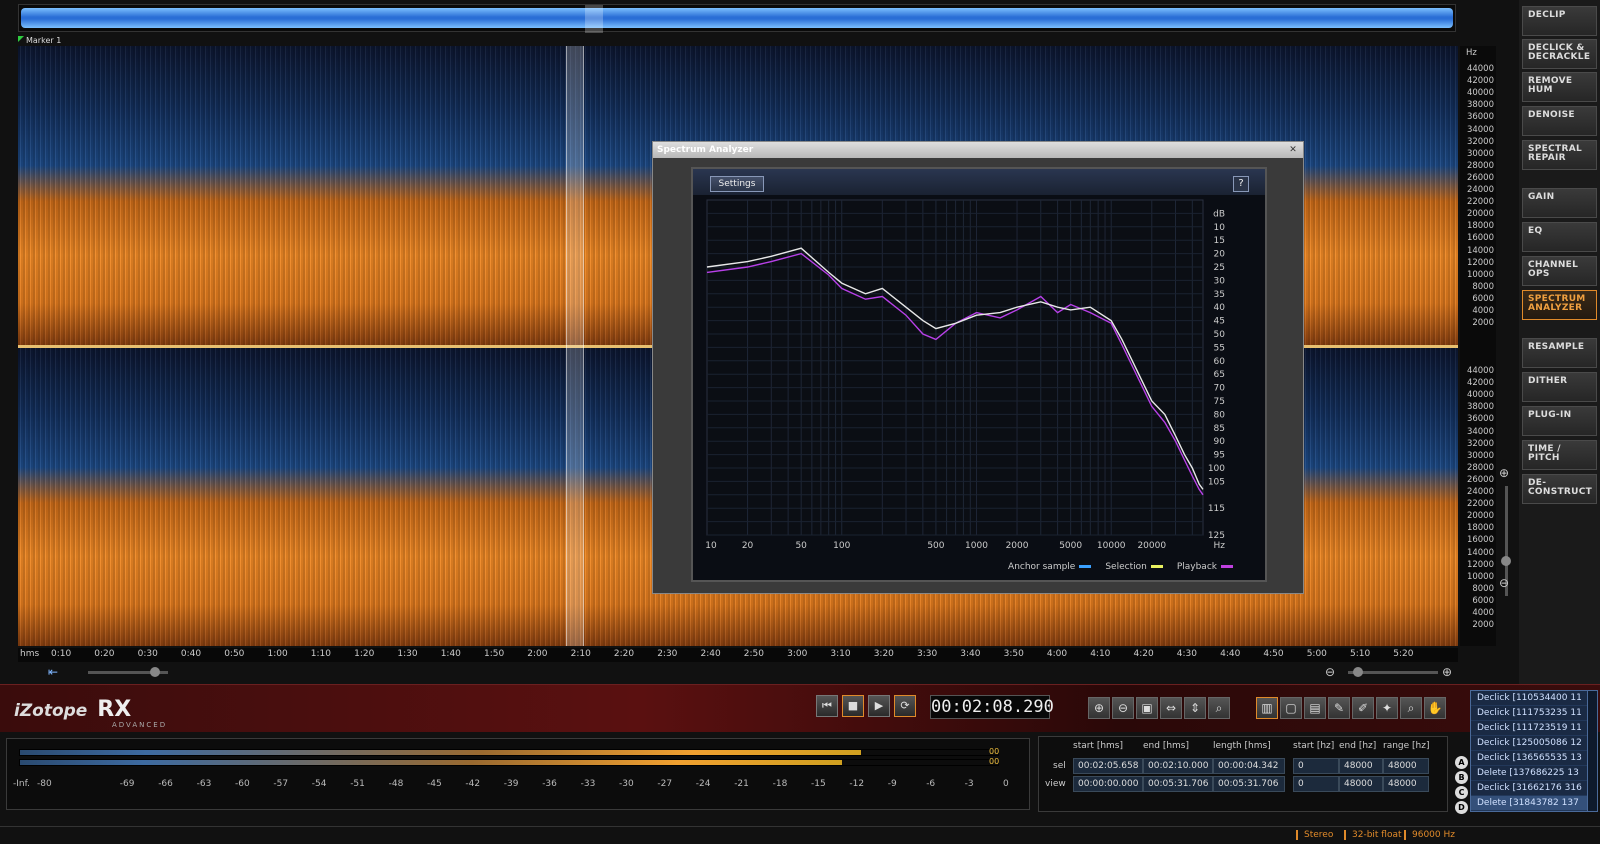 Image resolution: width=1600 pixels, height=844 pixels. Describe the element at coordinates (1316, 784) in the screenshot. I see `view-start-hz-field: 0` at that location.